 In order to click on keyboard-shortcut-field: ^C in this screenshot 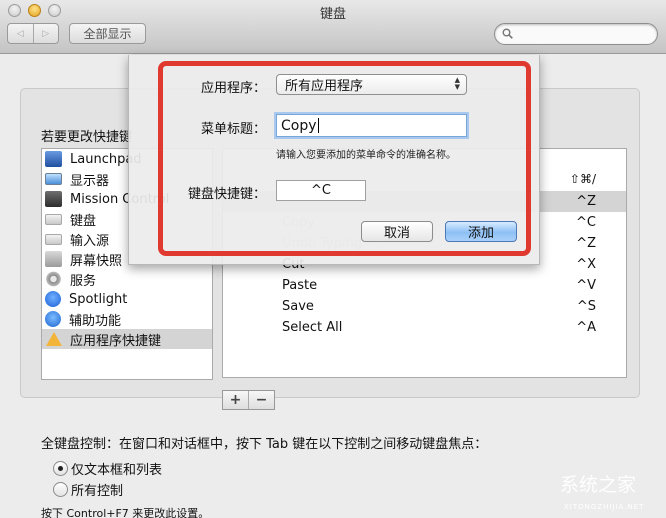, I will do `click(321, 190)`.